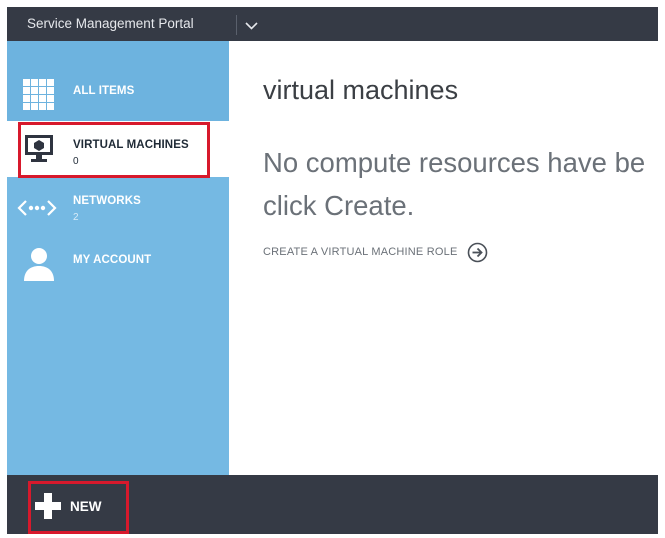  What do you see at coordinates (86, 506) in the screenshot?
I see `new-button-label: NEW` at bounding box center [86, 506].